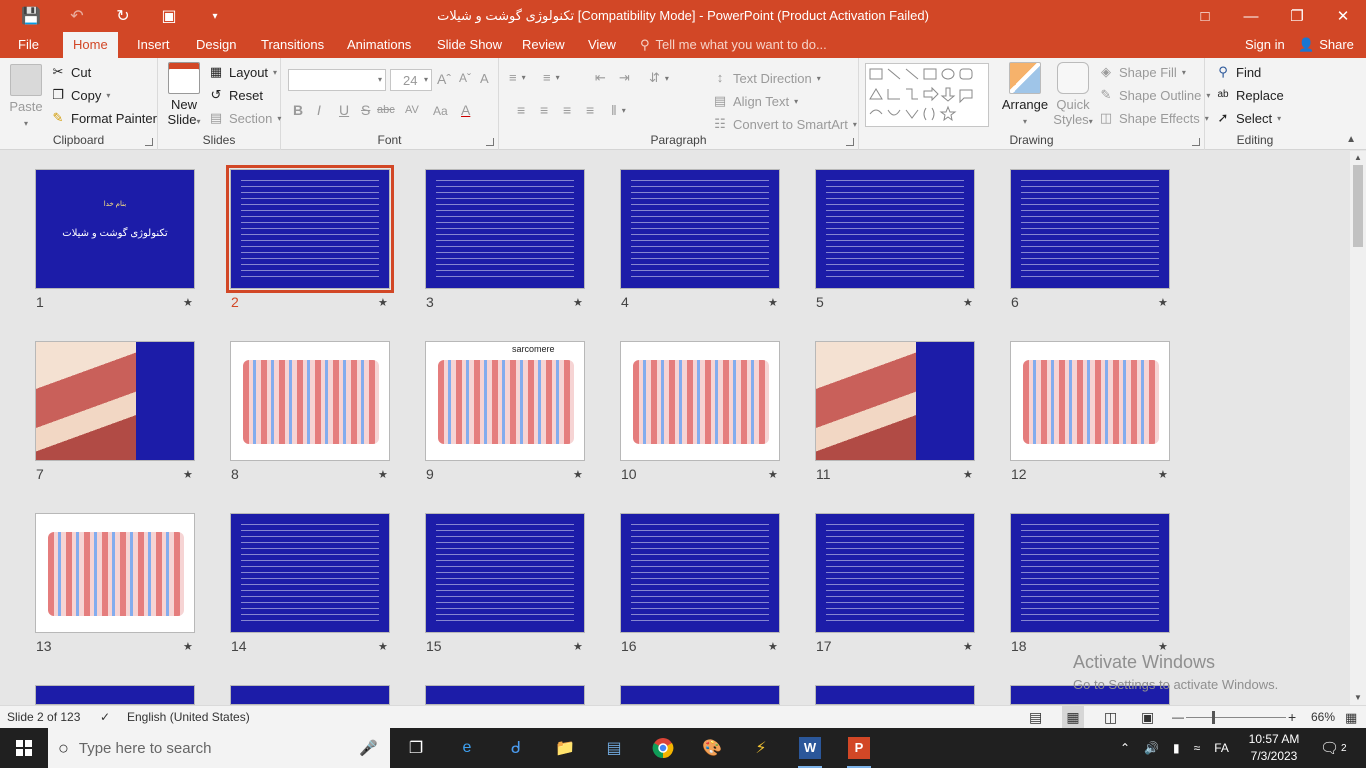 The width and height of the screenshot is (1366, 768). Describe the element at coordinates (1110, 717) in the screenshot. I see `reading-view-icon: ◫` at that location.